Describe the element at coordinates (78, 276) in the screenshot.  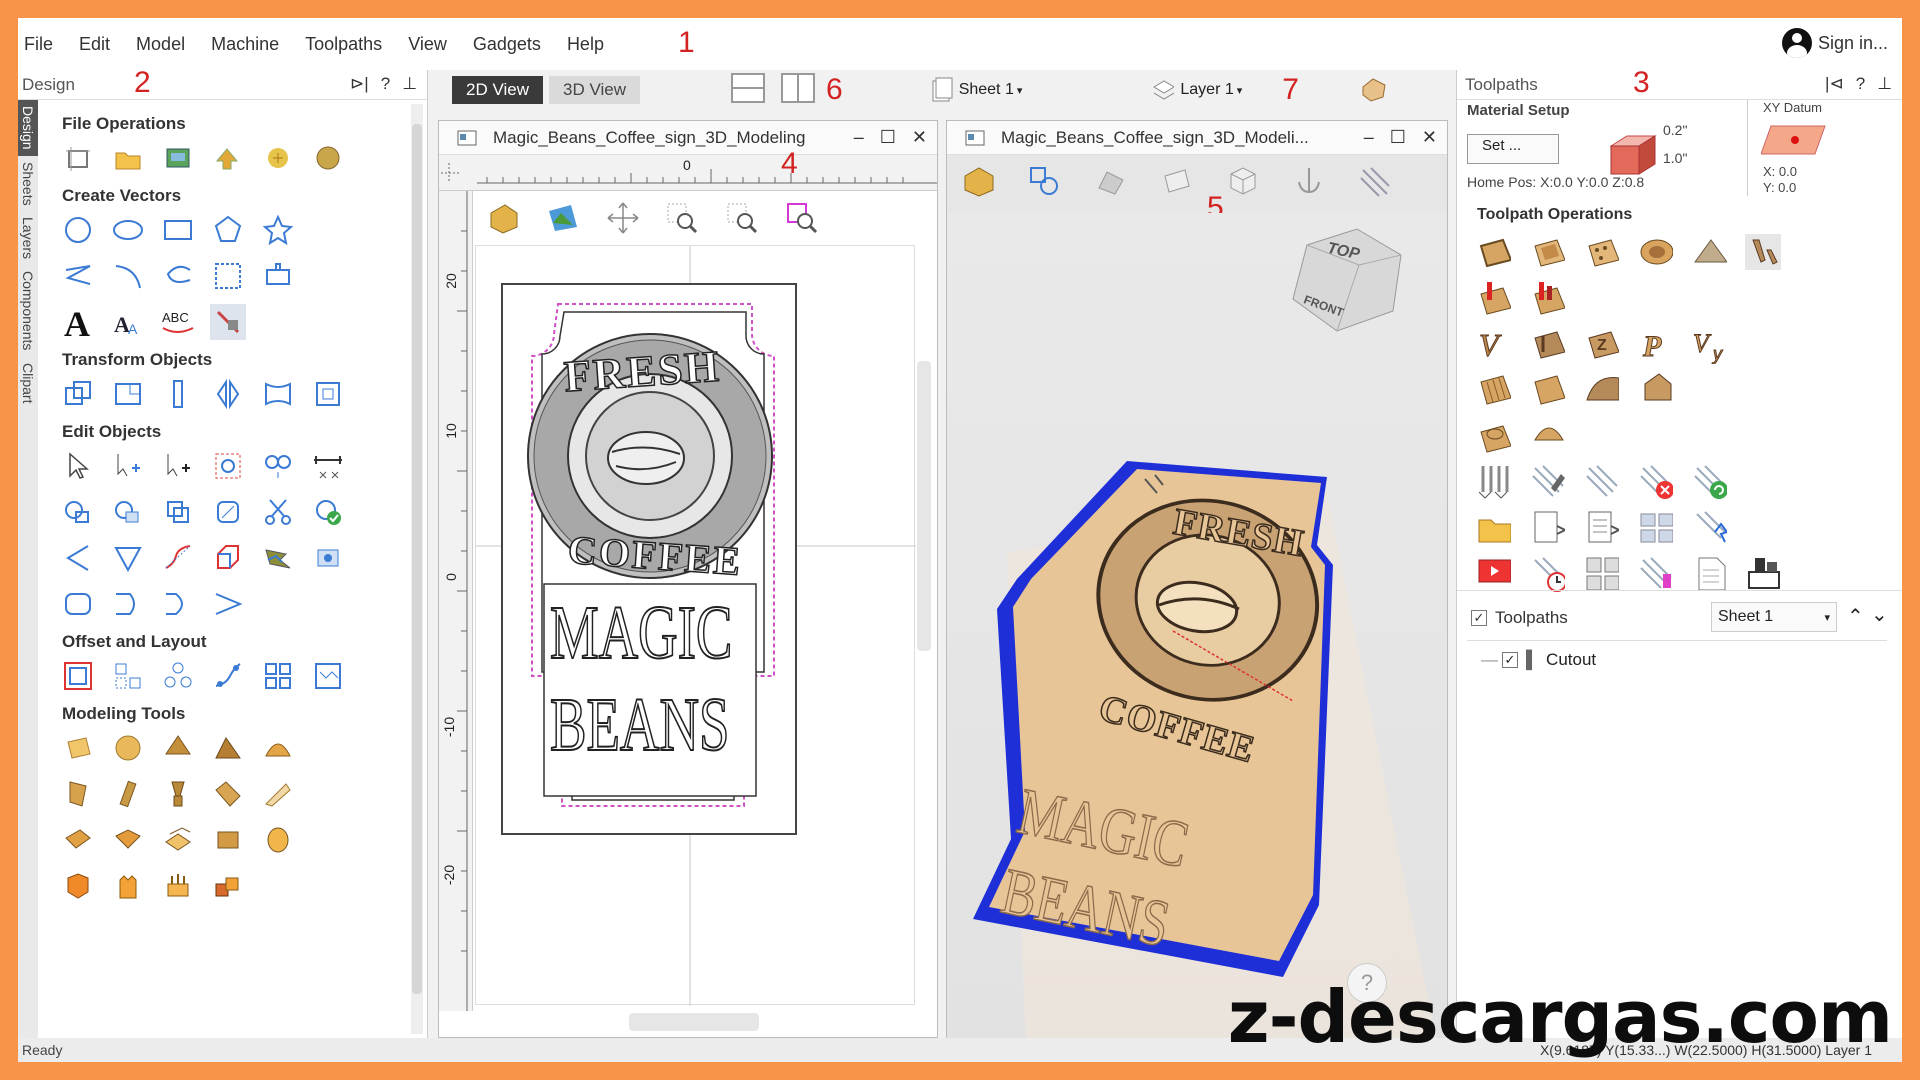
I see `draw-polyline-icon` at that location.